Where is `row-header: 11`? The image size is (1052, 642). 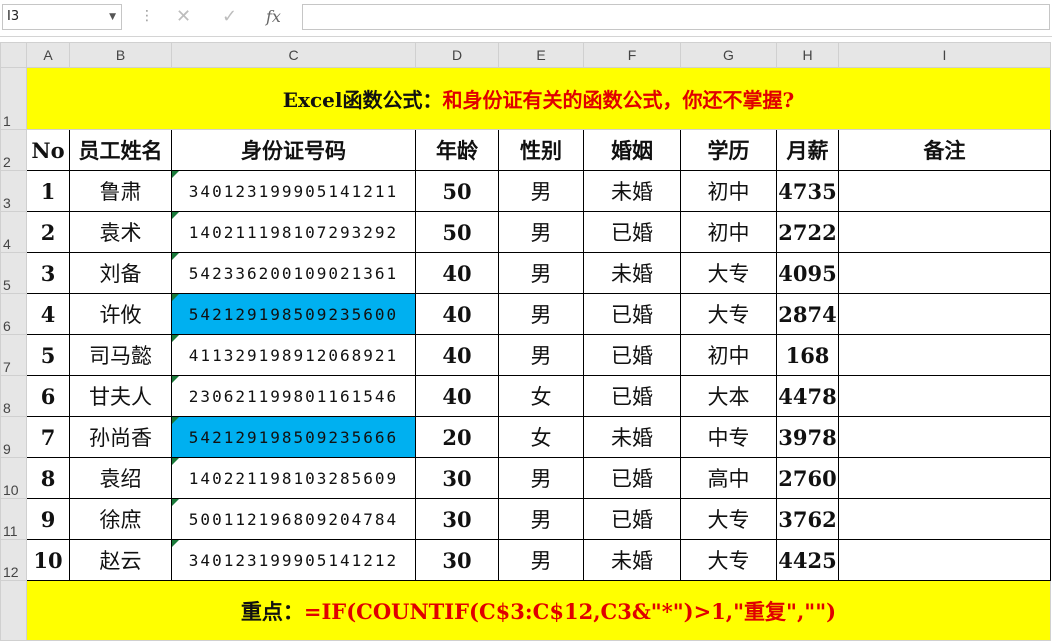 row-header: 11 is located at coordinates (13, 519).